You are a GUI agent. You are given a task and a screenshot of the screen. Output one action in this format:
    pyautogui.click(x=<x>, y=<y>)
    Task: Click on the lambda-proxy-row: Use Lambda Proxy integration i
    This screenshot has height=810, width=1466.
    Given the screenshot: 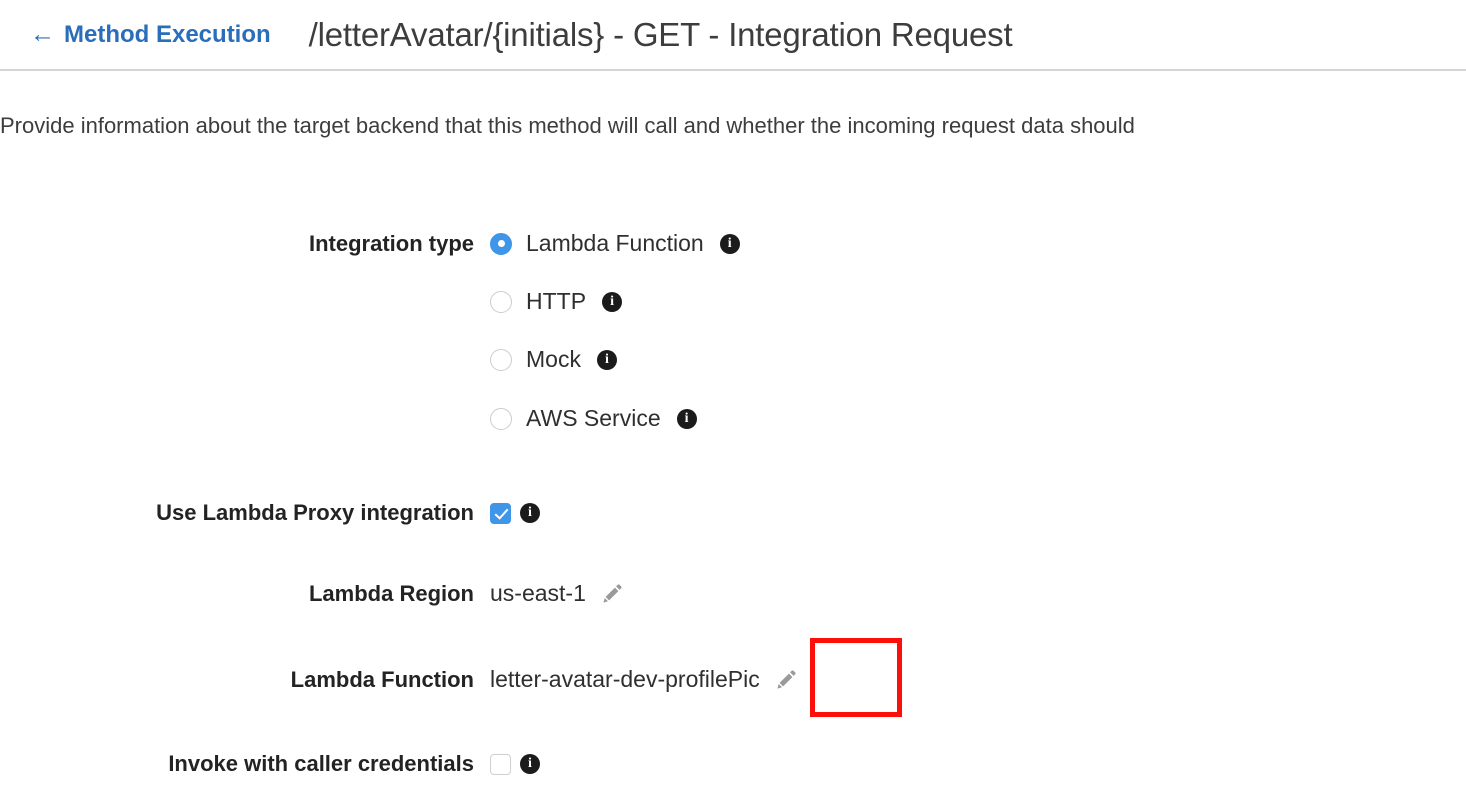 What is the action you would take?
    pyautogui.click(x=733, y=513)
    